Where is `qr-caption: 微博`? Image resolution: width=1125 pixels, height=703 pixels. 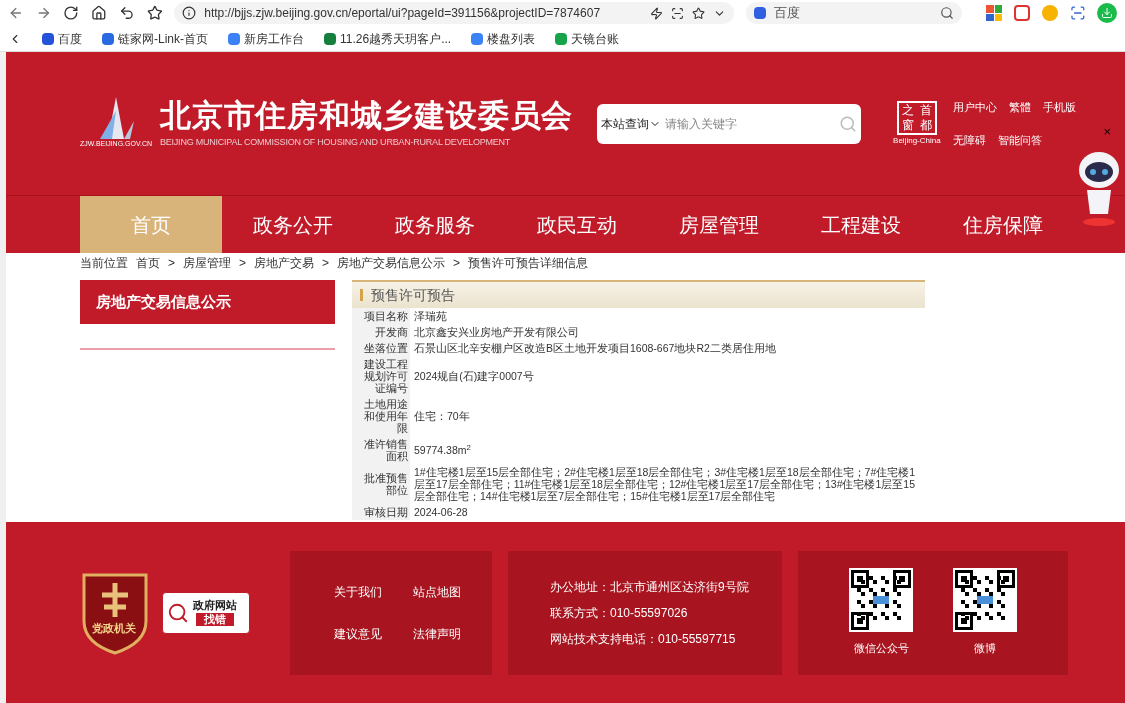 qr-caption: 微博 is located at coordinates (985, 649).